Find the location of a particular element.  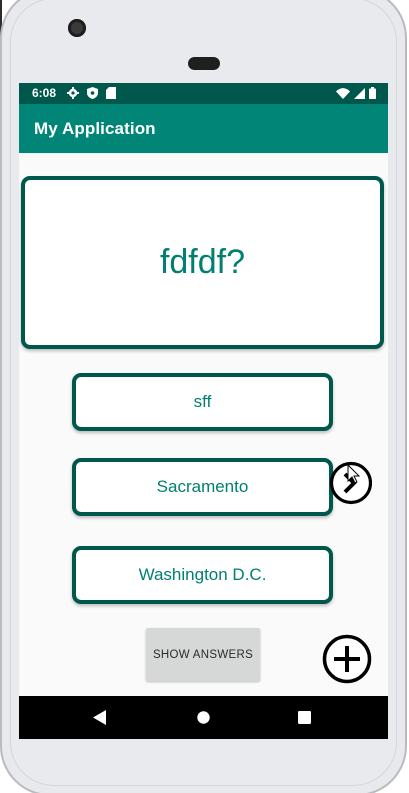

status-system-icons is located at coordinates (356, 93).